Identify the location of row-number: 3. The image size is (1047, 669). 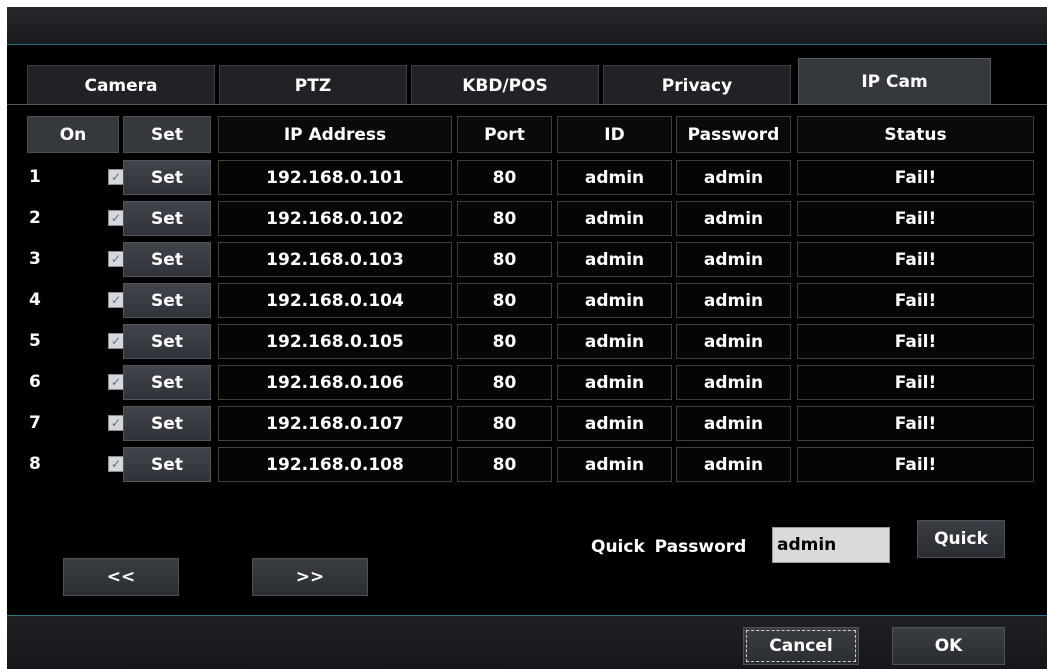
(35, 259).